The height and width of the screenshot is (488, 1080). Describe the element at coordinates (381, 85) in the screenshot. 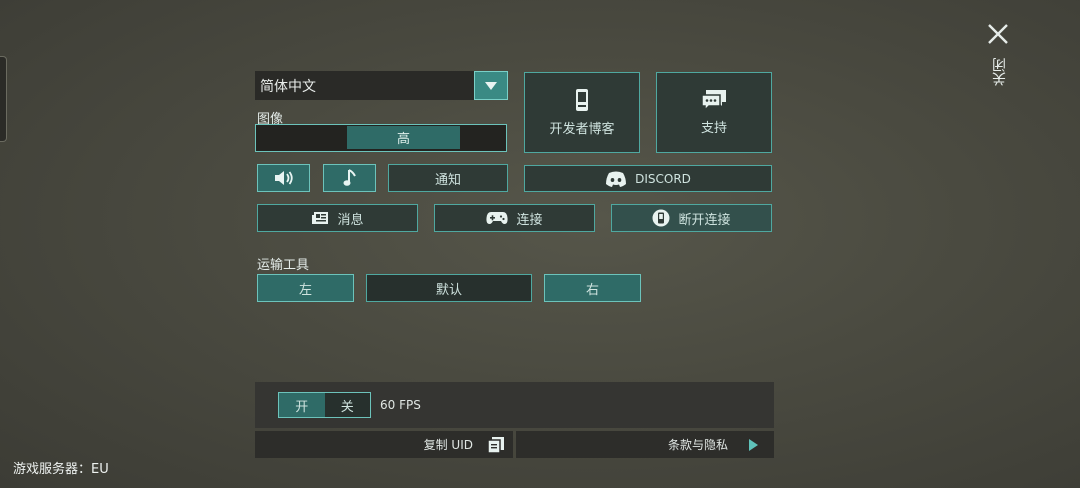

I see `language-select: 简体中文` at that location.